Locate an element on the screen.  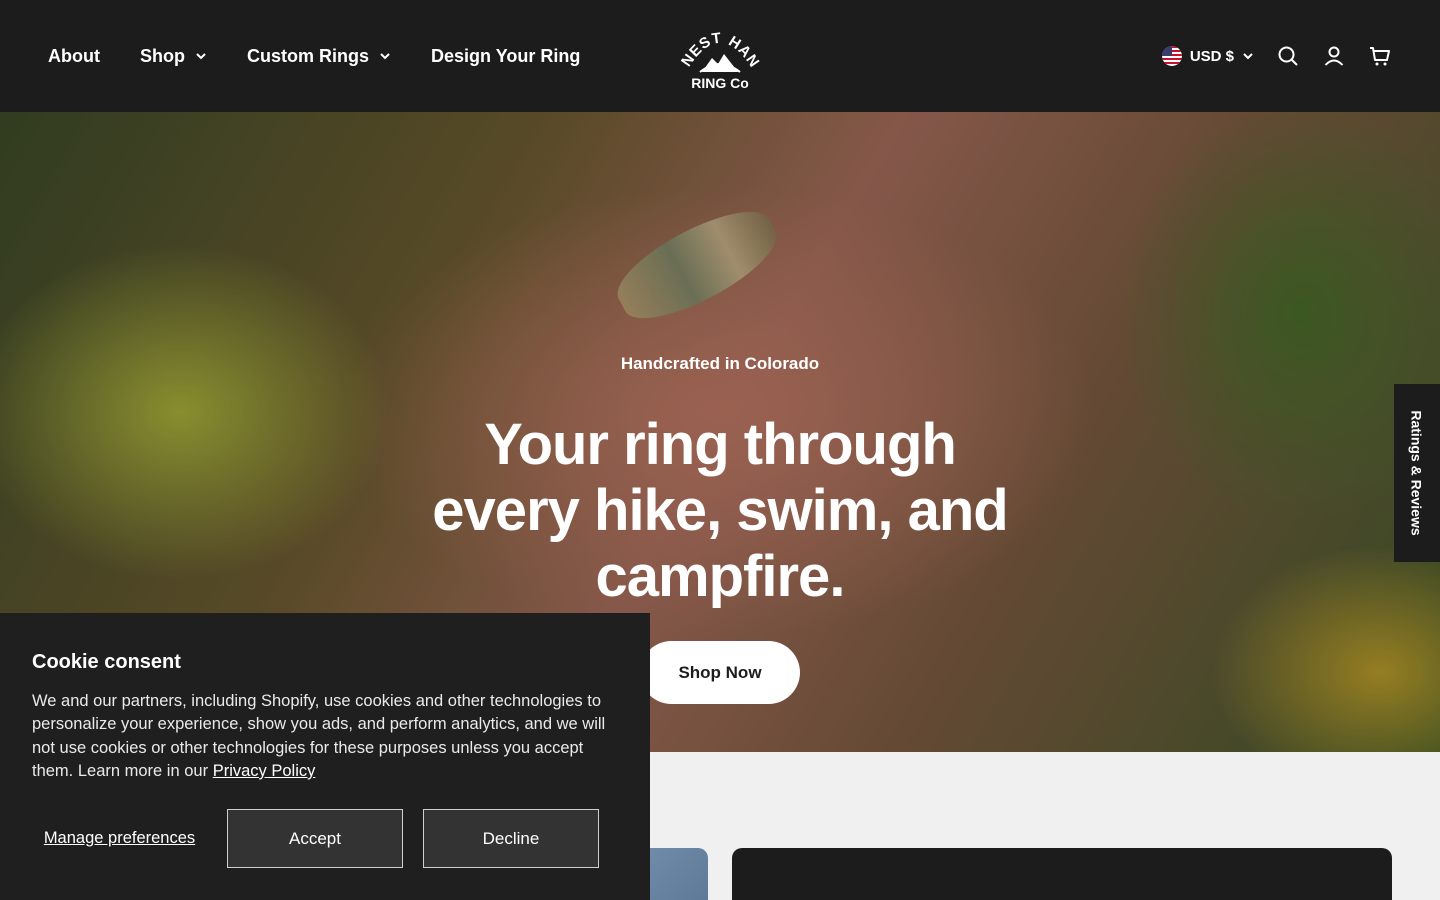
privacy-policy-link: Privacy Policy is located at coordinates (264, 771).